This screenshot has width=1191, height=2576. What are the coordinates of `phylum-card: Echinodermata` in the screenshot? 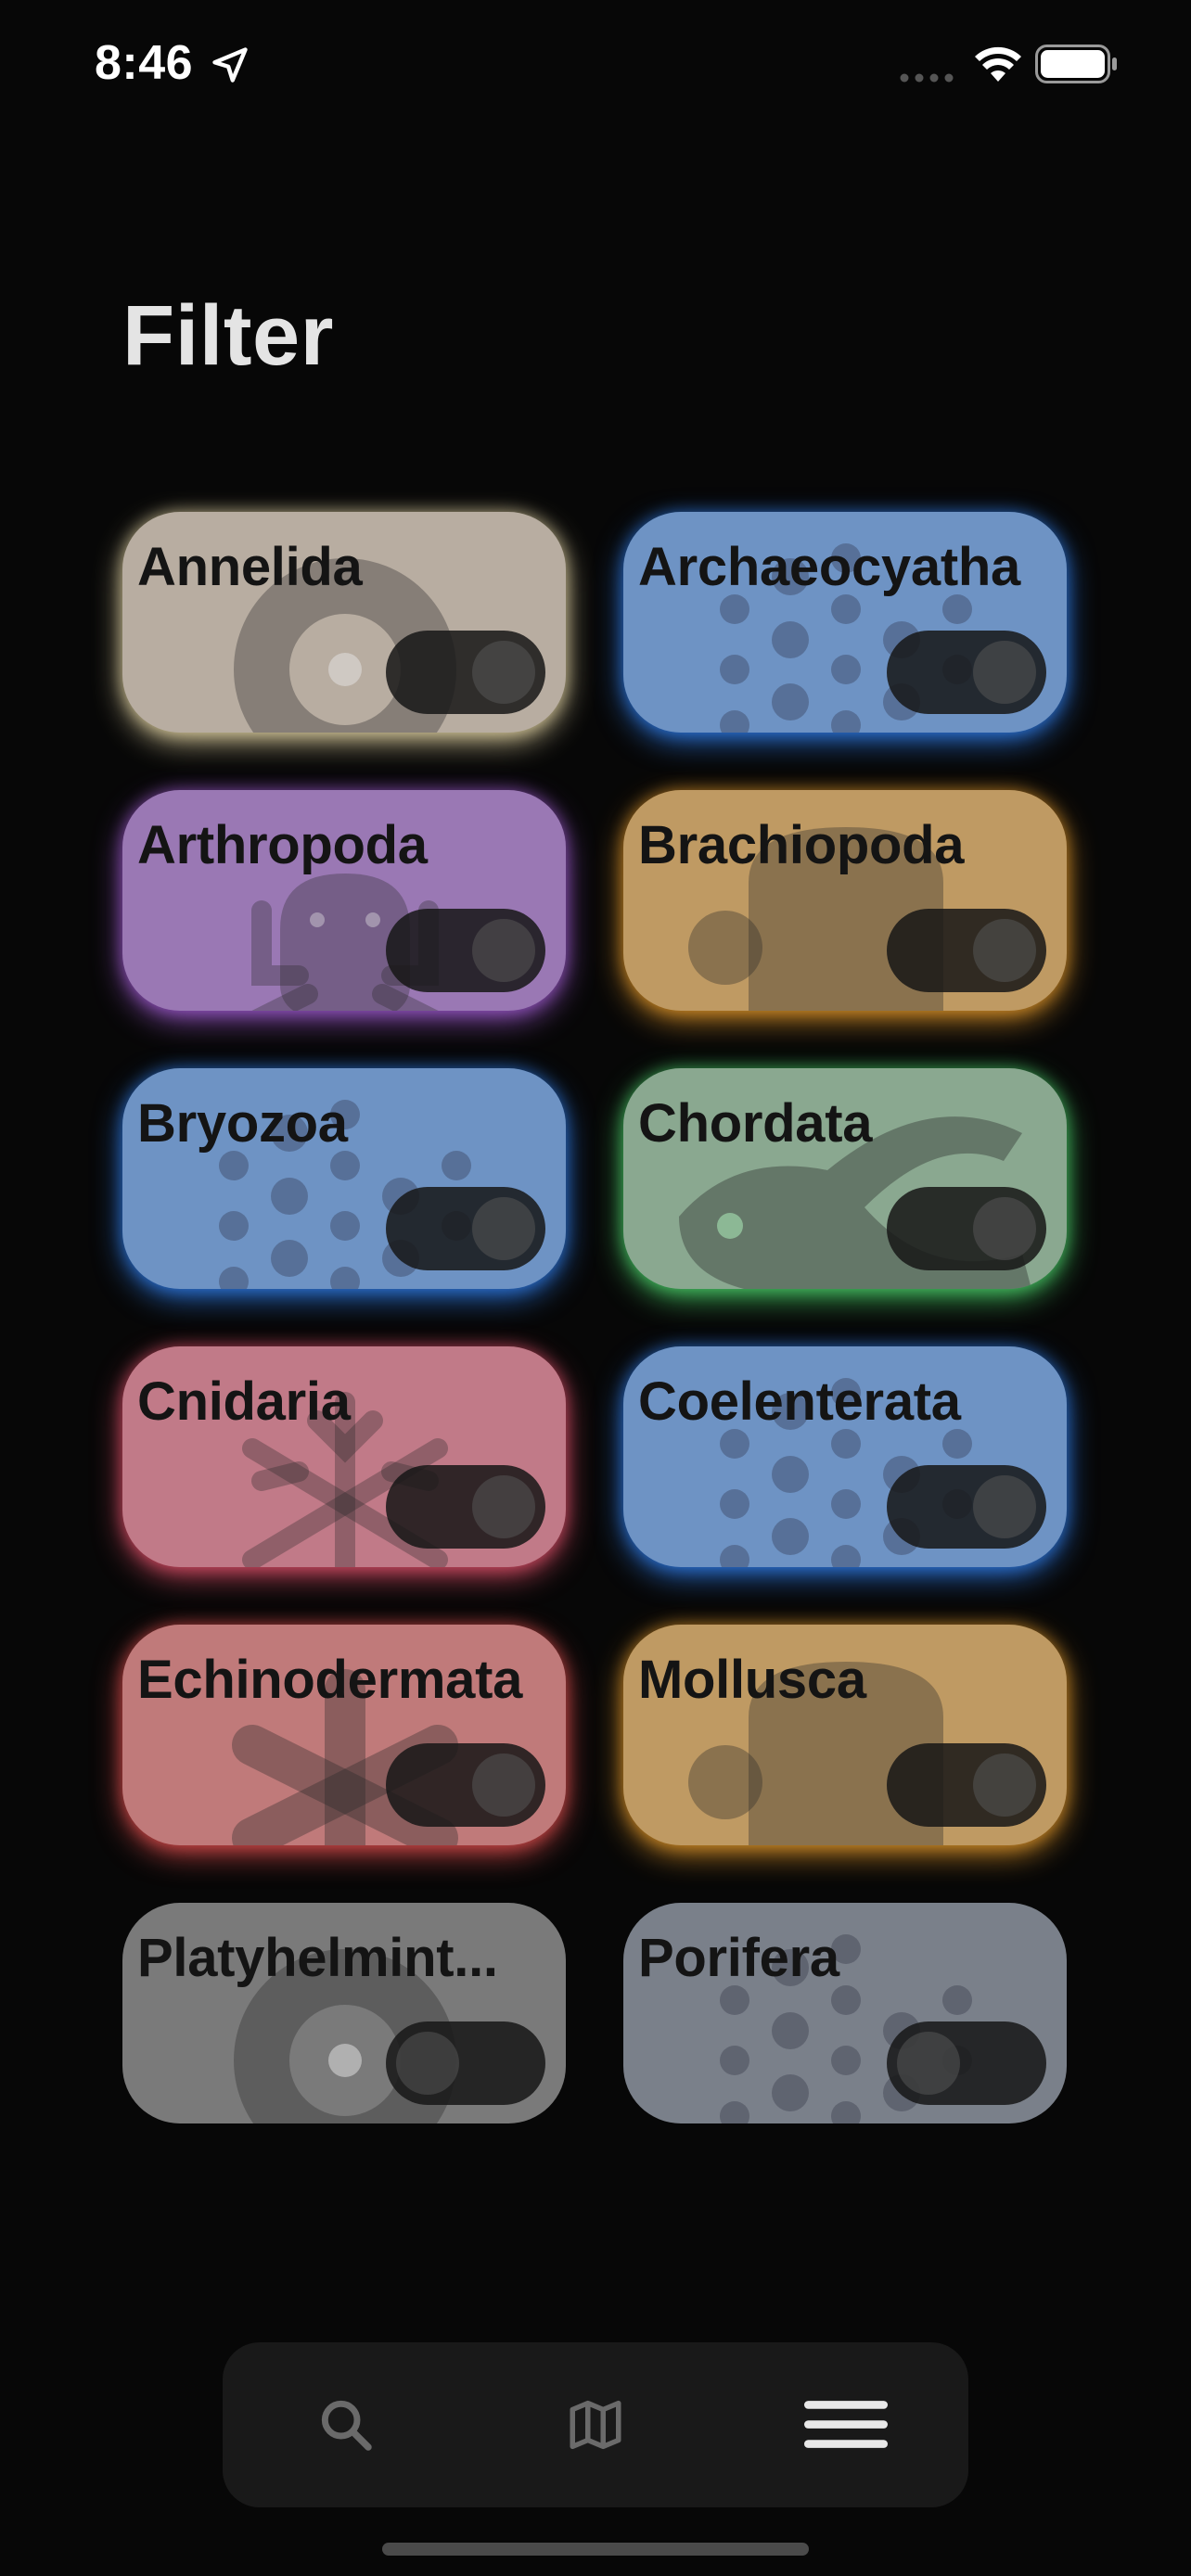 It's located at (344, 1735).